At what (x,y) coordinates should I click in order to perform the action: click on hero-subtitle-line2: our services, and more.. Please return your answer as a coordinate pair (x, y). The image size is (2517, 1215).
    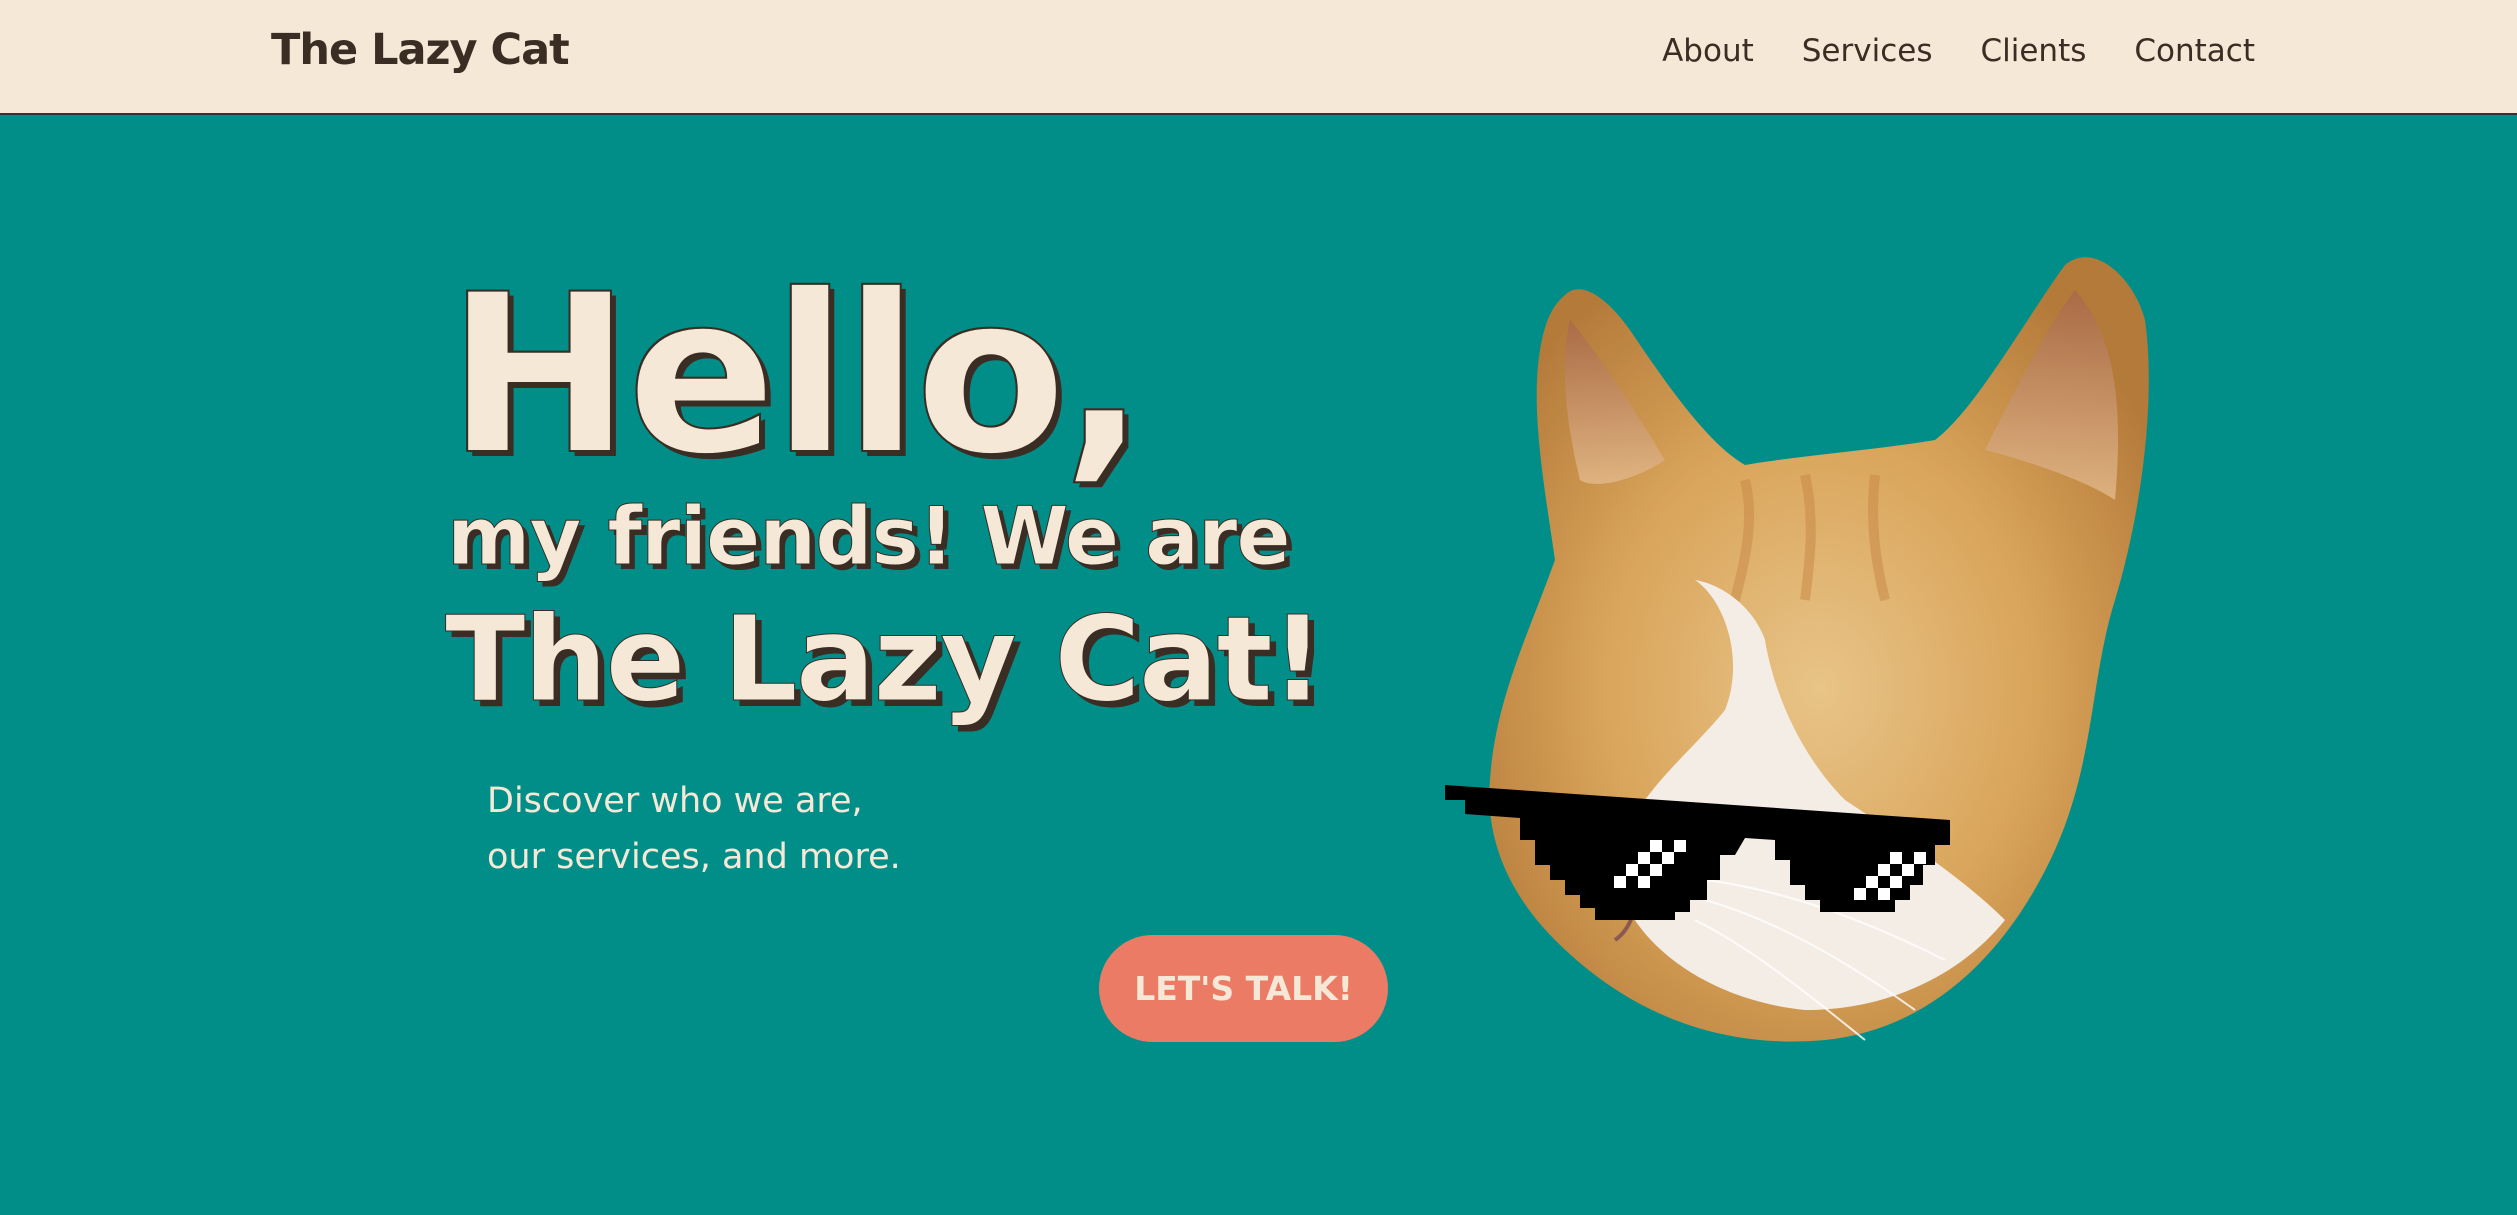
    Looking at the image, I should click on (694, 857).